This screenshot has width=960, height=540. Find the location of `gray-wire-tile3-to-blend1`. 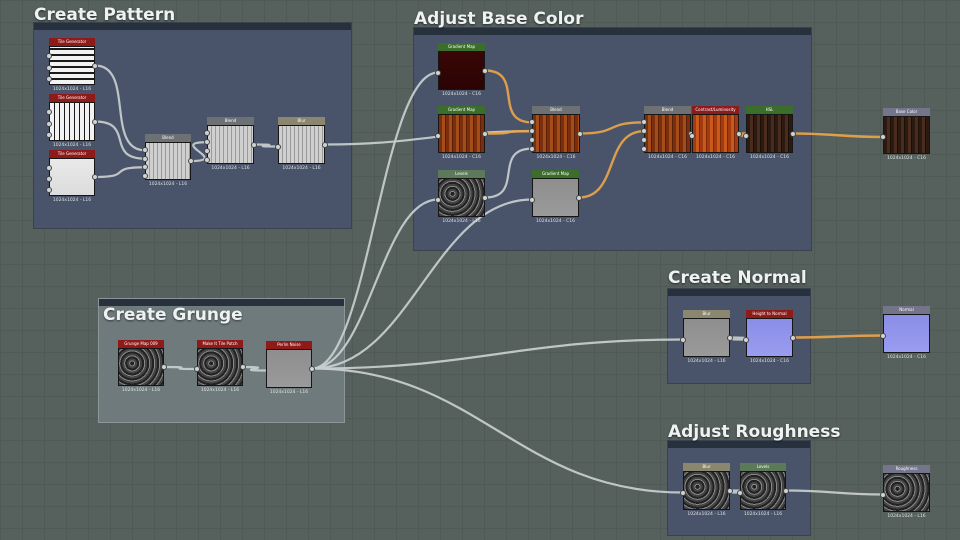

gray-wire-tile3-to-blend1 is located at coordinates (120, 172).